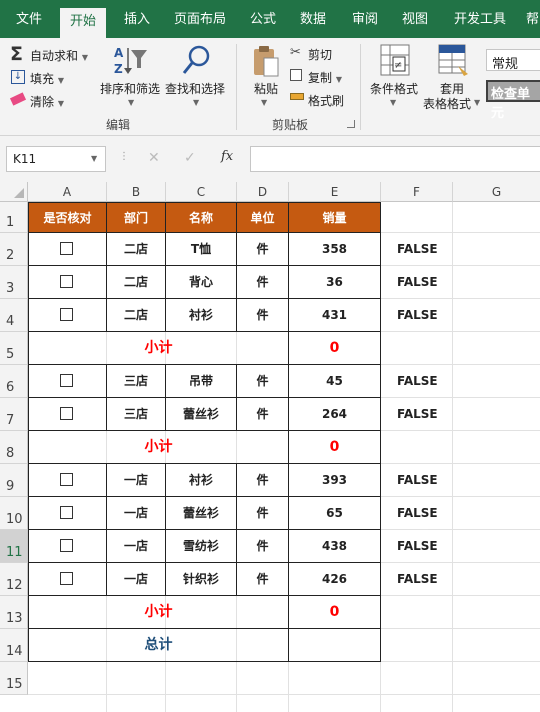 The height and width of the screenshot is (712, 540). Describe the element at coordinates (201, 217) in the screenshot. I see `header-cell: 名称` at that location.